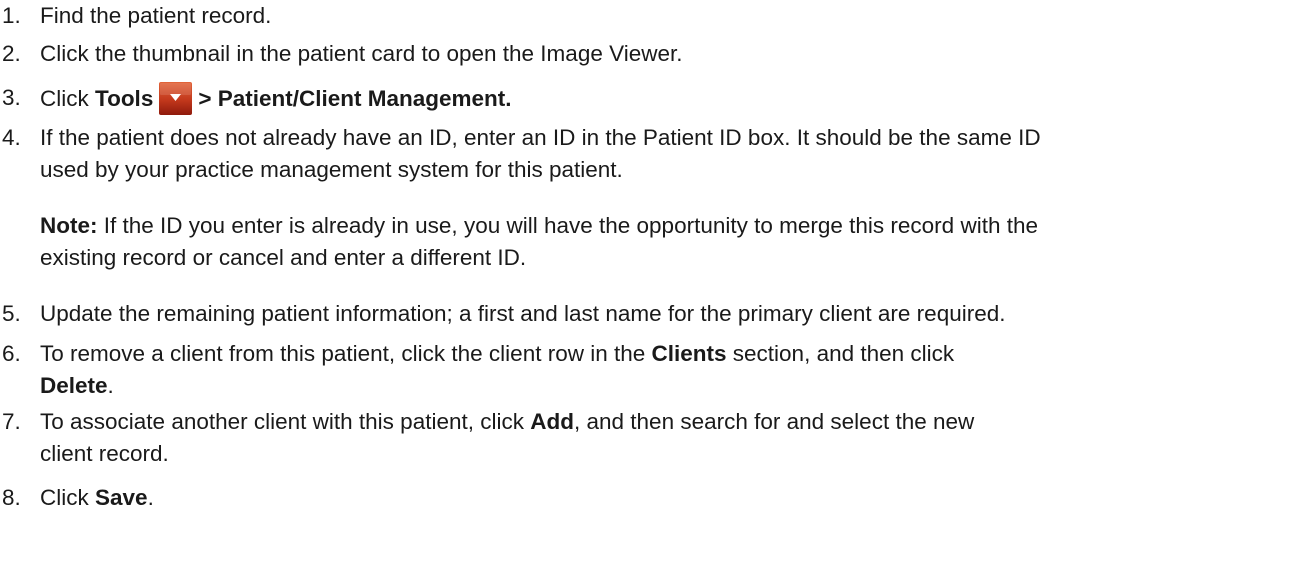  I want to click on step-number: 7., so click(11, 421).